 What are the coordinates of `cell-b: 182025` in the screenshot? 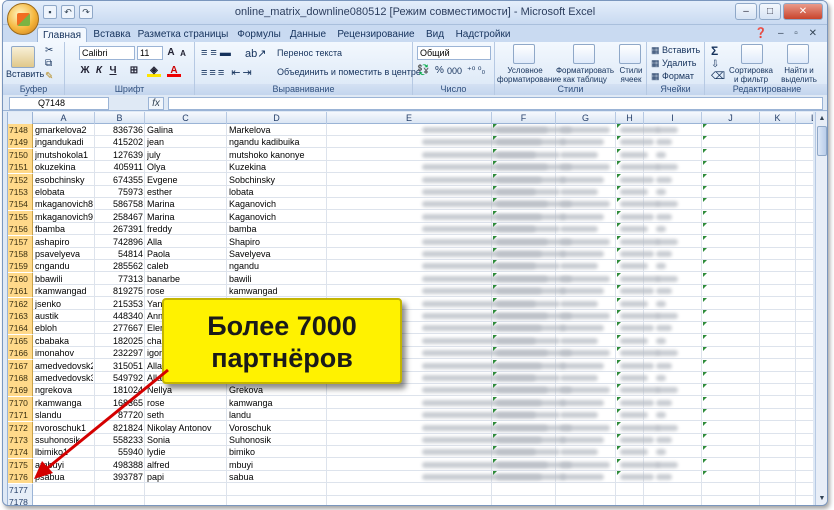 It's located at (120, 341).